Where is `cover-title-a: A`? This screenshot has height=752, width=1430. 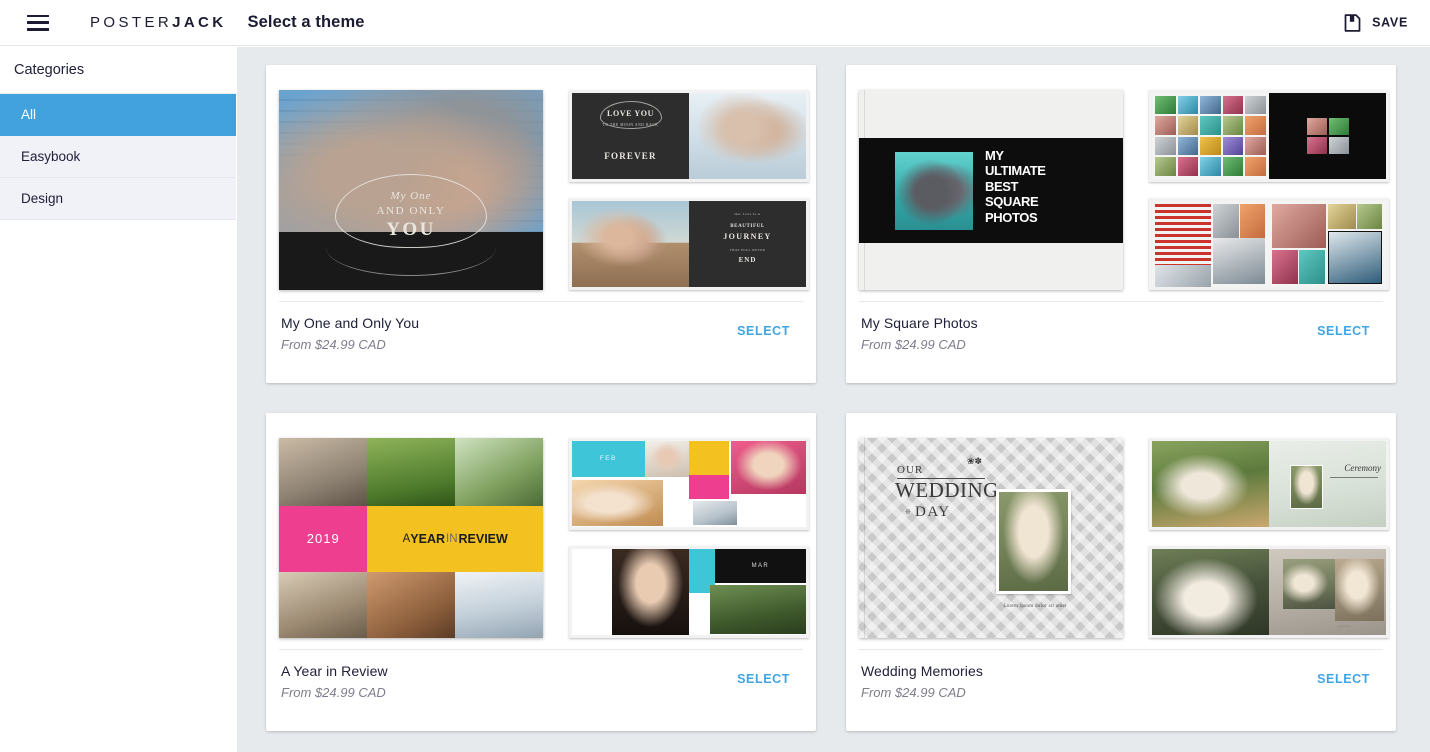 cover-title-a: A is located at coordinates (406, 538).